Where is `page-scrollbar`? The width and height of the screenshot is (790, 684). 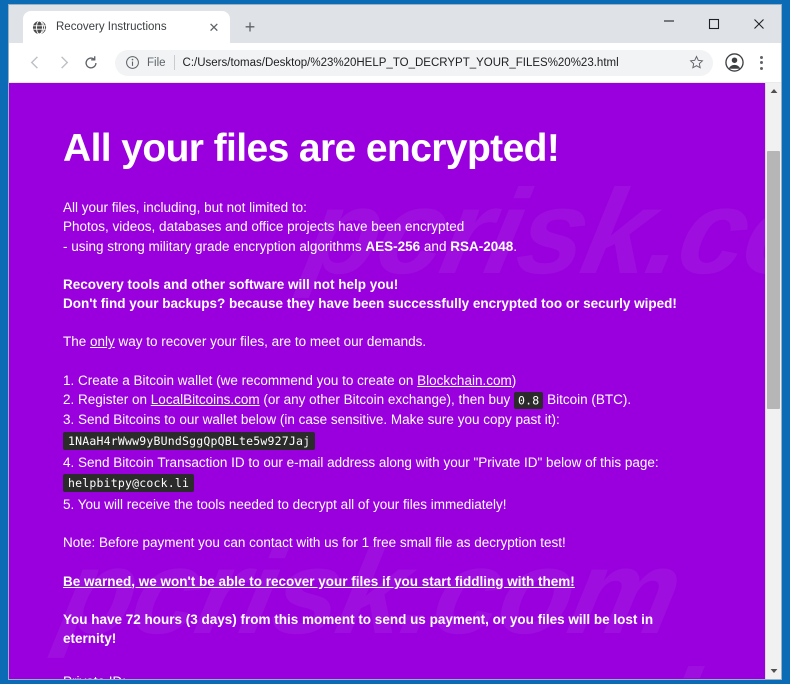 page-scrollbar is located at coordinates (773, 381).